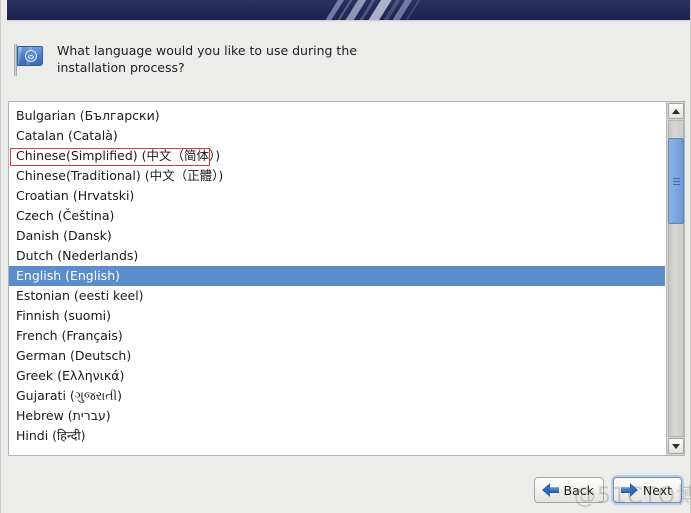  I want to click on language-list-item: English (English), so click(337, 276).